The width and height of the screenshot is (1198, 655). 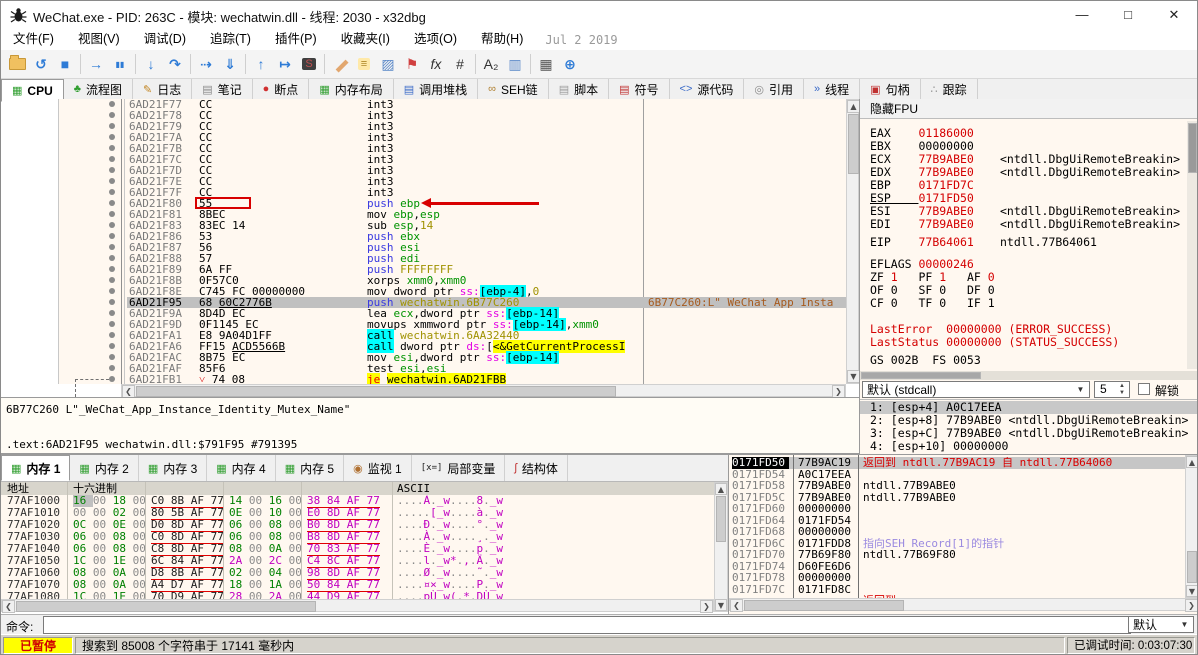 I want to click on maximize-button: □, so click(x=1128, y=15).